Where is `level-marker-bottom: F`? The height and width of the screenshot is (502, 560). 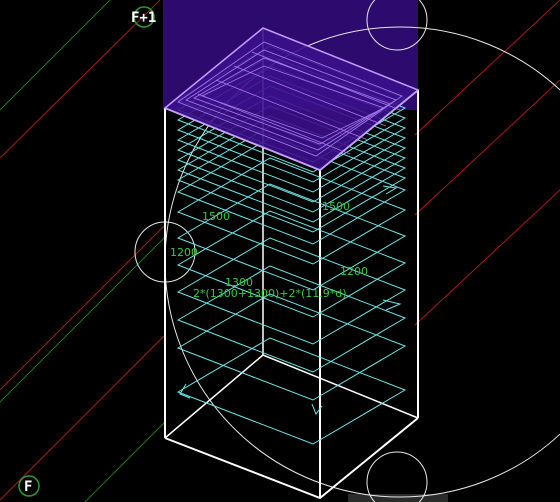 level-marker-bottom: F is located at coordinates (29, 486).